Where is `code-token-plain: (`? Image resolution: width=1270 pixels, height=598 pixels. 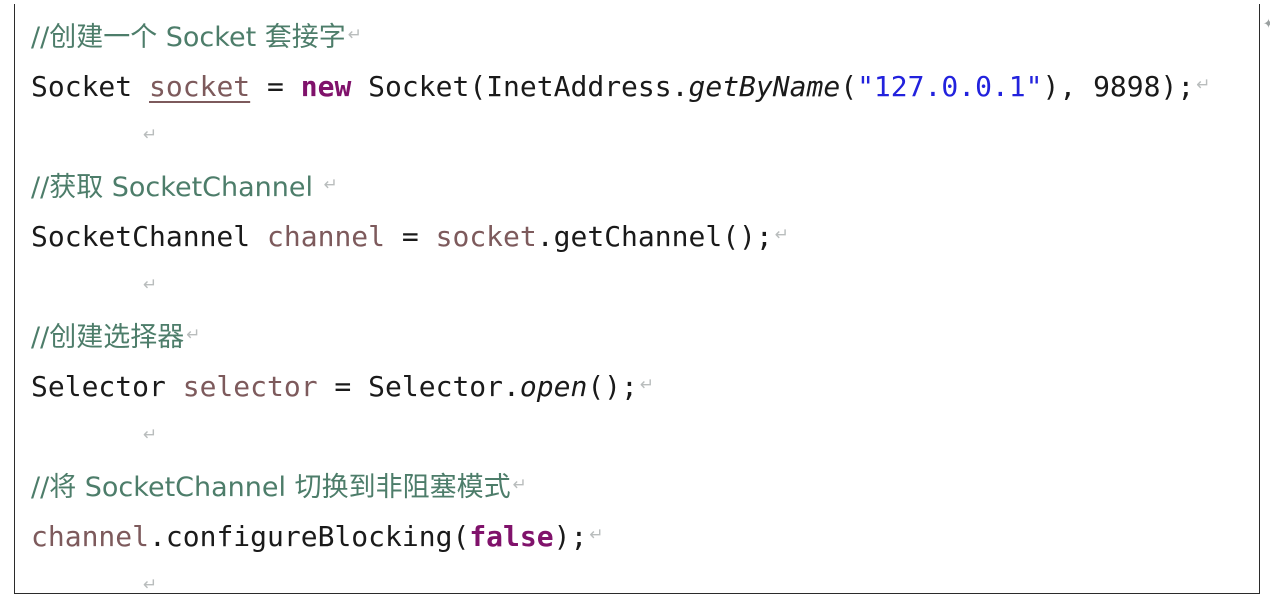
code-token-plain: ( is located at coordinates (849, 86).